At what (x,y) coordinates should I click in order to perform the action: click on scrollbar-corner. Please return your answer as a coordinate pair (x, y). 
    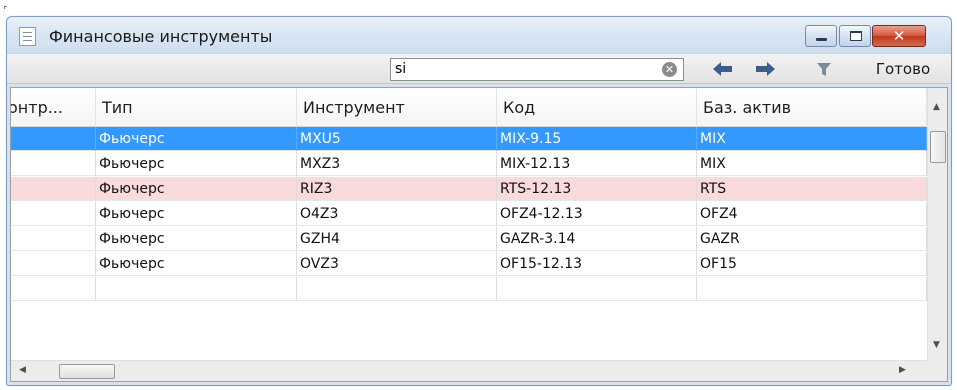
    Looking at the image, I should click on (937, 370).